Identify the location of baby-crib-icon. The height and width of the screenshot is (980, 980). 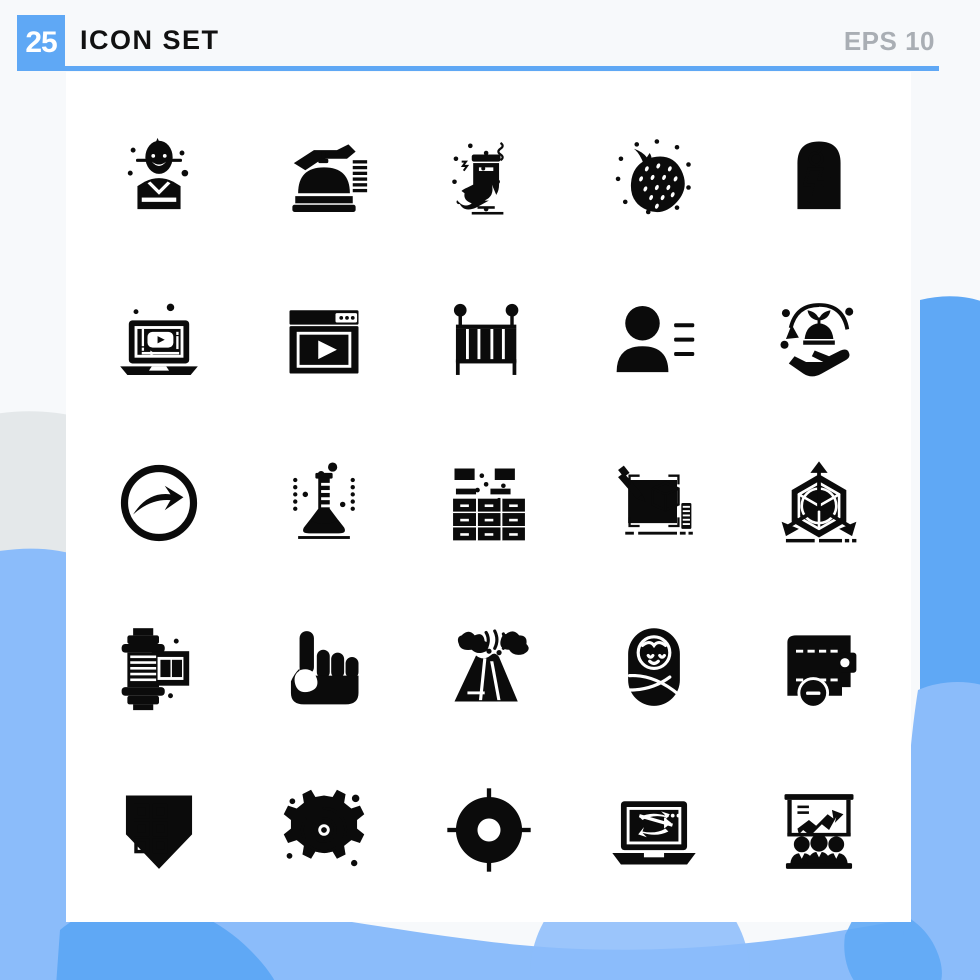
(485, 340).